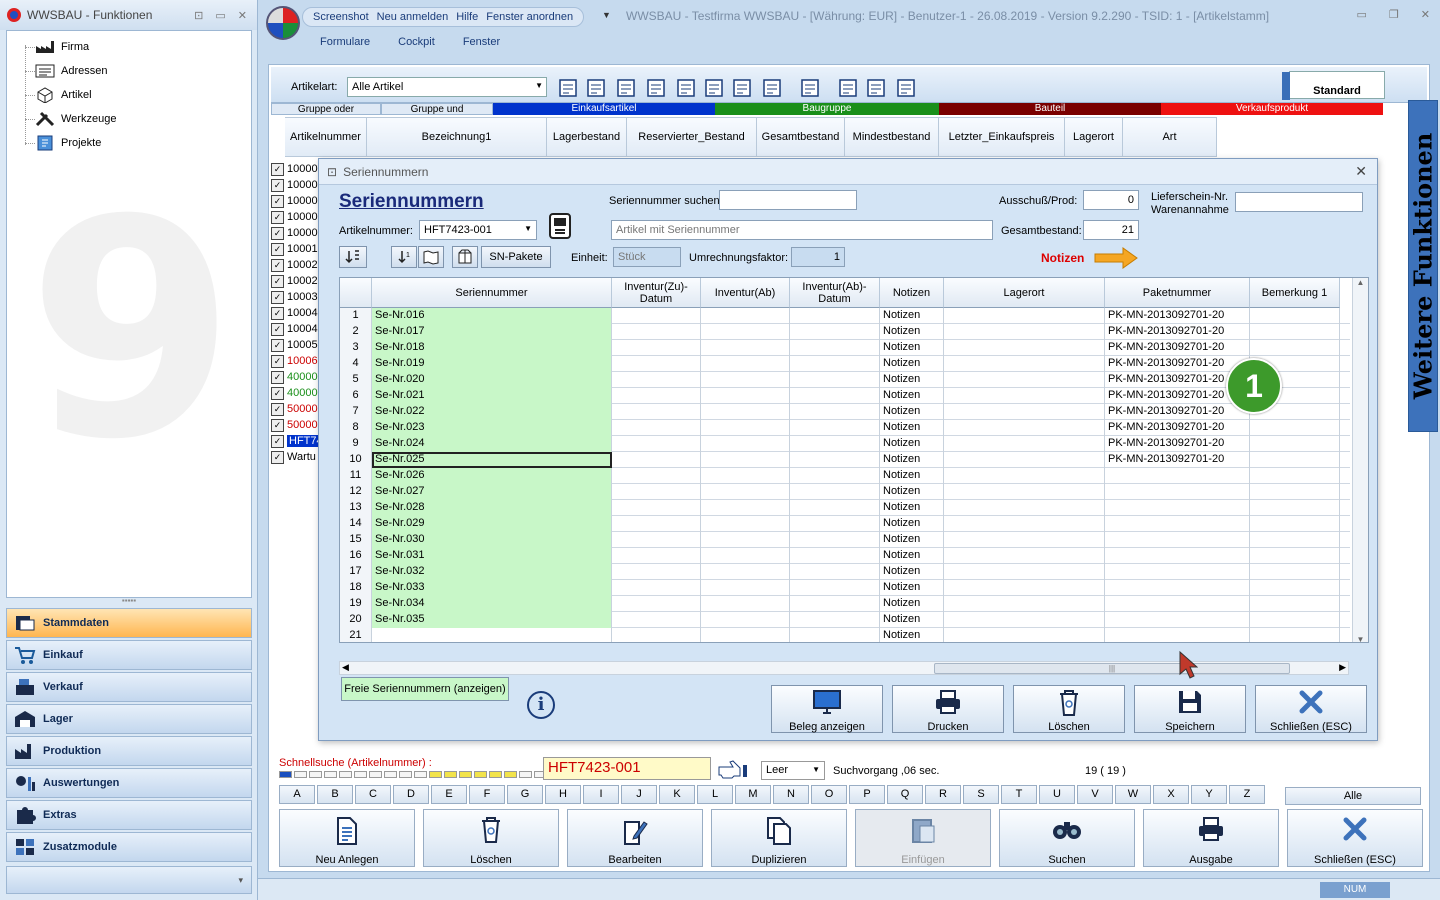 This screenshot has height=900, width=1440. Describe the element at coordinates (568, 88) in the screenshot. I see `calendar-icon` at that location.